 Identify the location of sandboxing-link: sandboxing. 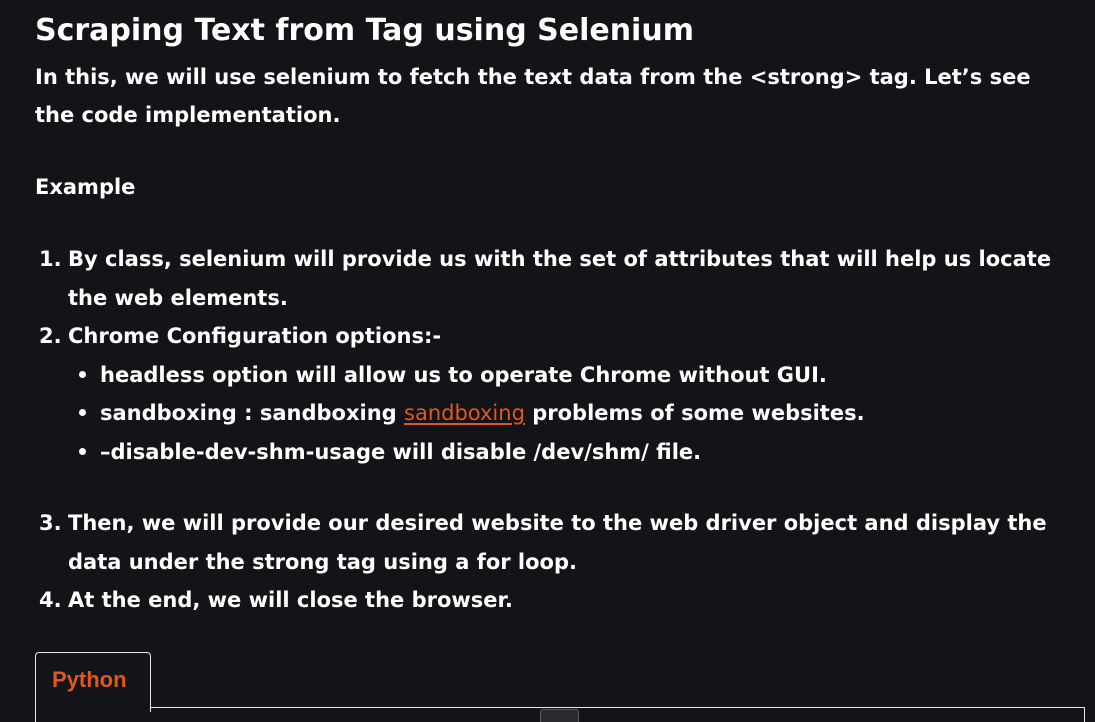
(464, 413).